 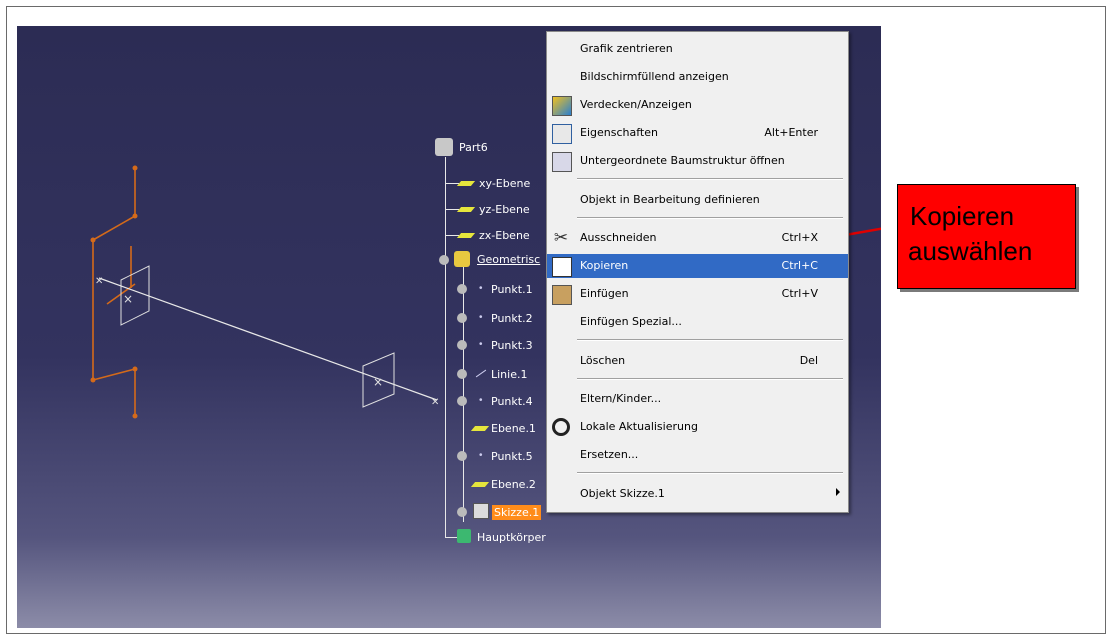 I want to click on tree-item-label: Punkt.5, so click(x=512, y=456).